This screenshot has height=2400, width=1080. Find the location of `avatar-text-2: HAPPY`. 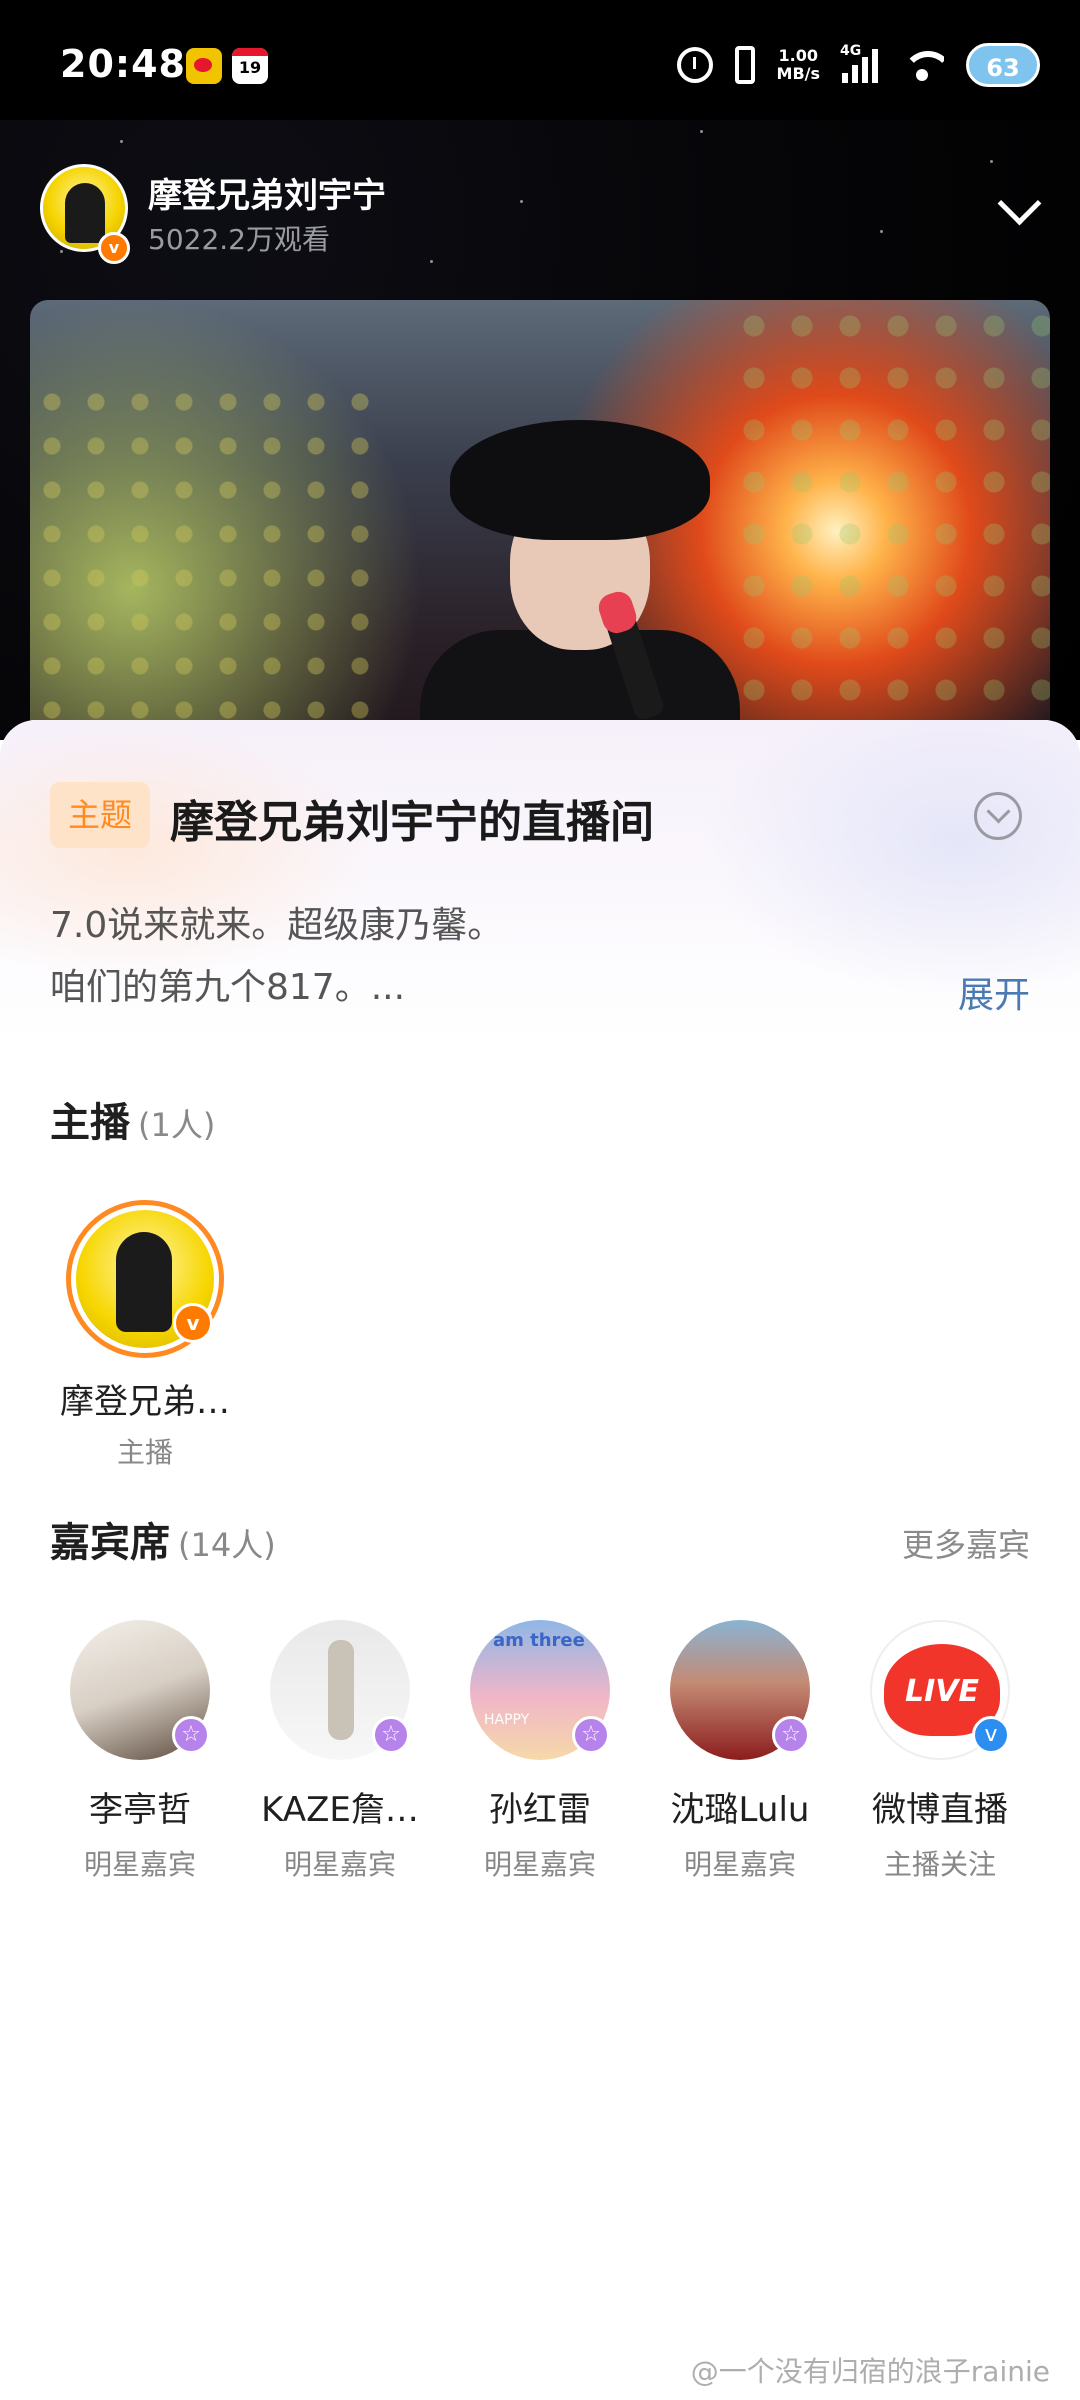

avatar-text-2: HAPPY is located at coordinates (507, 1720).